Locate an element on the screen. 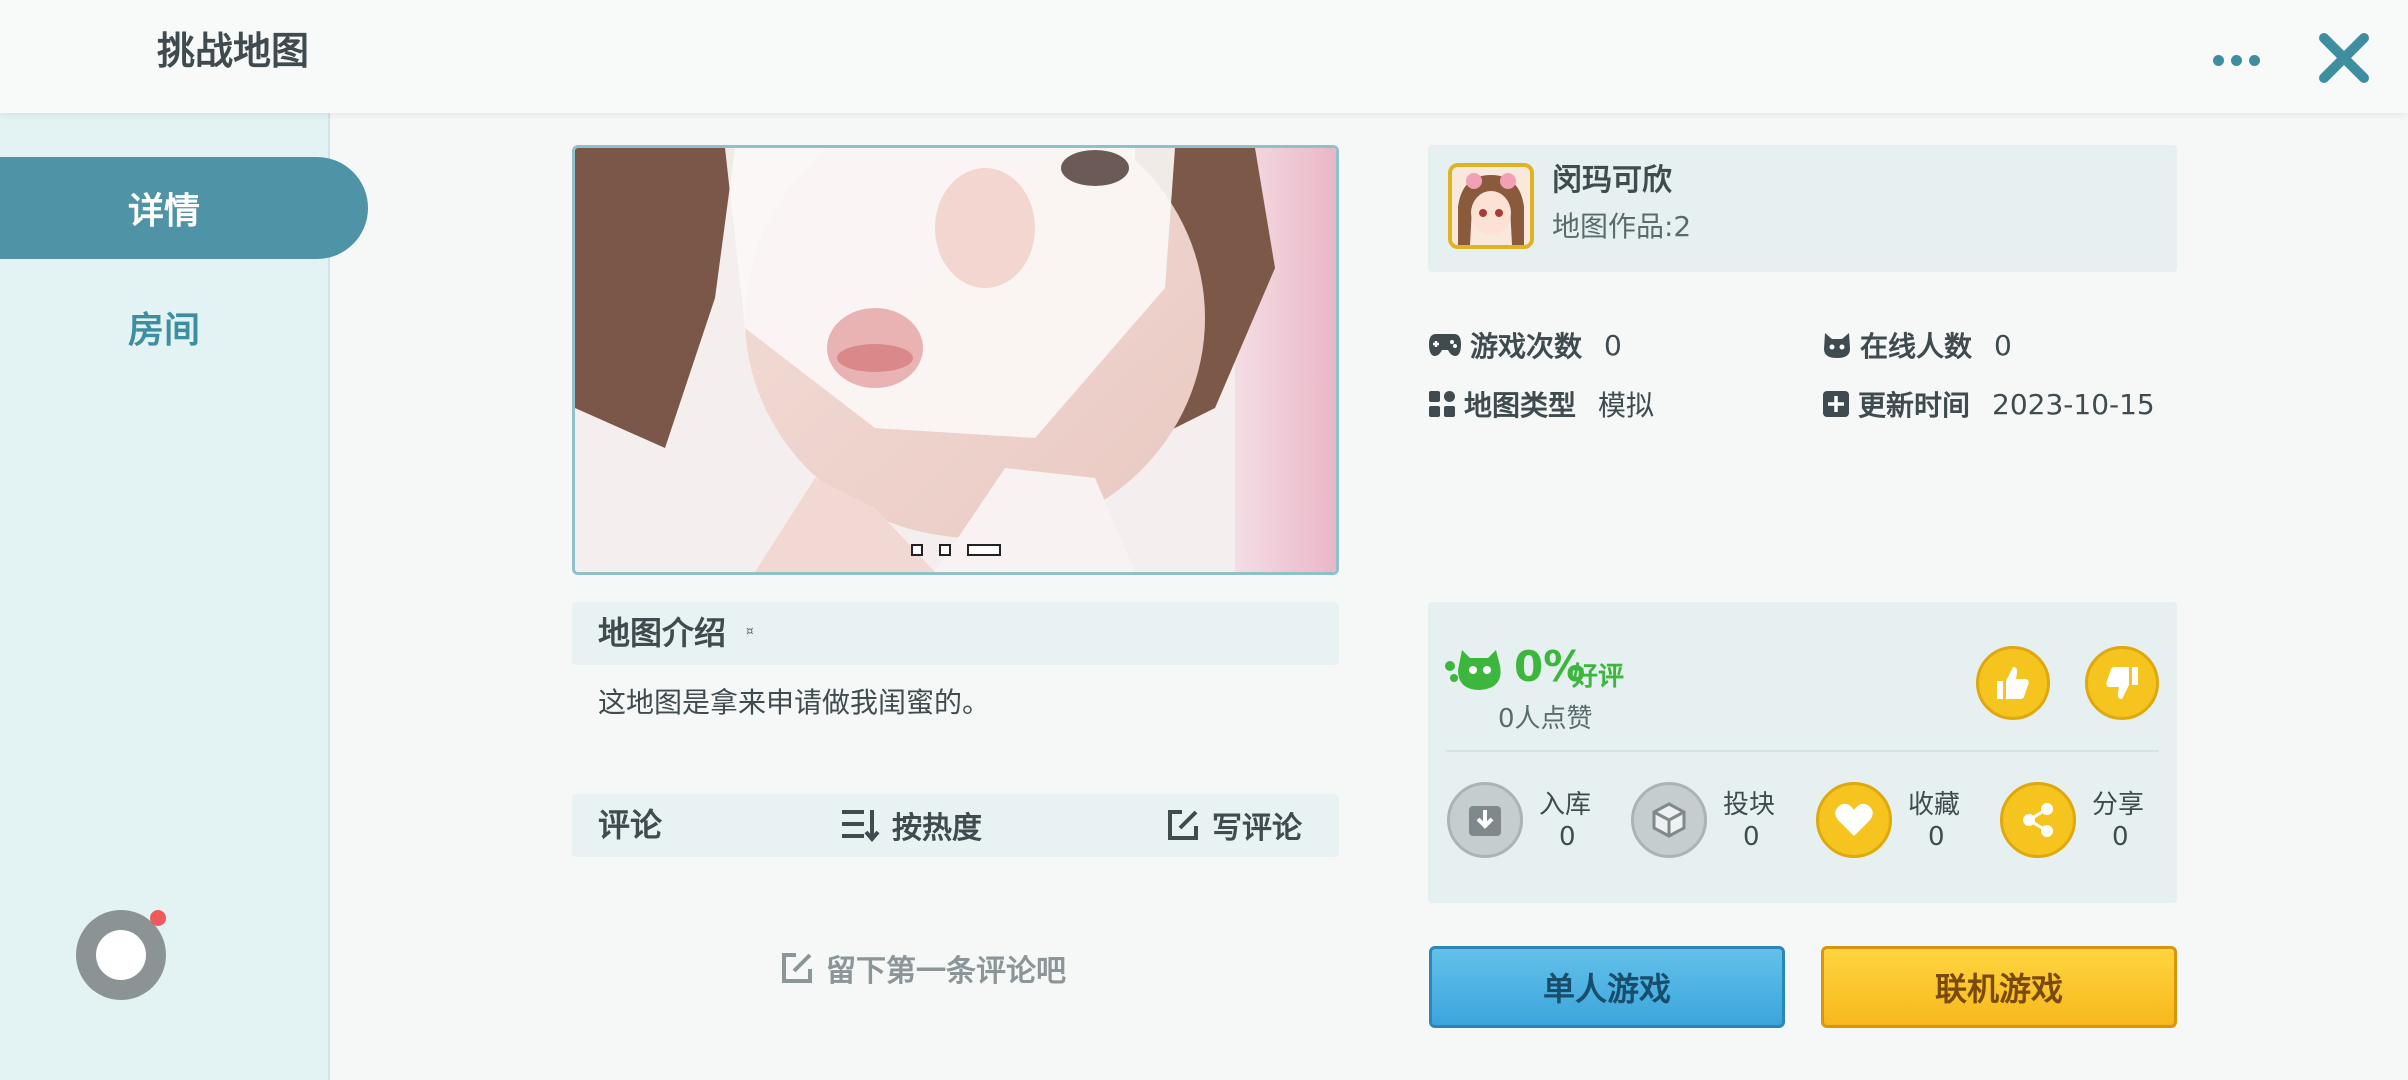 The width and height of the screenshot is (2408, 1080). rating-panel: 0% 好评 0人点赞 入库 0 投块 0 收藏 0 分享 0 is located at coordinates (1802, 752).